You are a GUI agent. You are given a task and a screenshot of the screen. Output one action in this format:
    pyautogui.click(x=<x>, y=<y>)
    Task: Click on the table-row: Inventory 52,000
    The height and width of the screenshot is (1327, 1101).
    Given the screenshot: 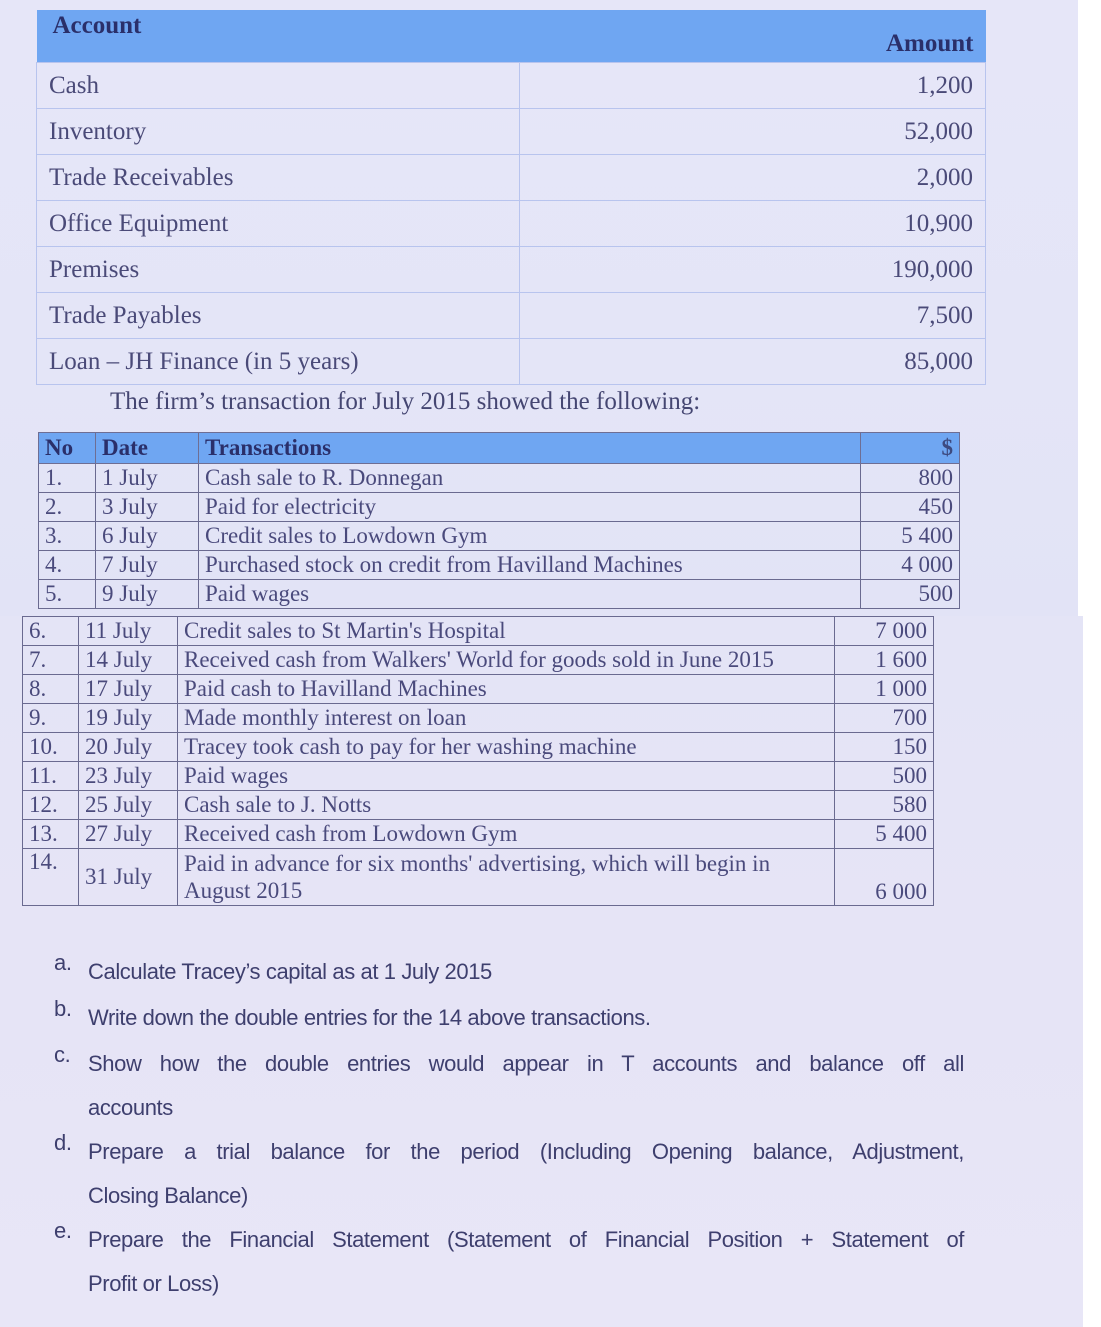 What is the action you would take?
    pyautogui.click(x=511, y=131)
    